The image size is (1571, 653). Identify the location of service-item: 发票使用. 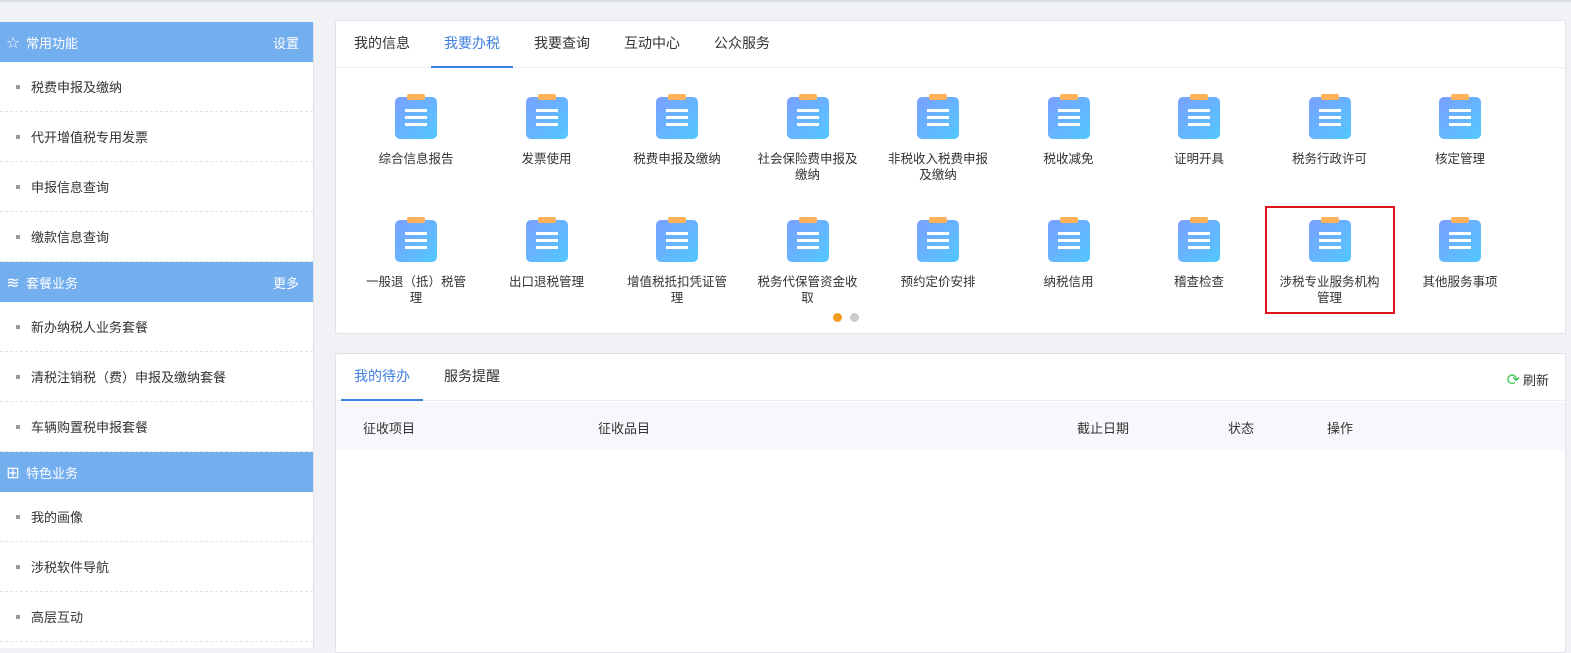
(547, 130).